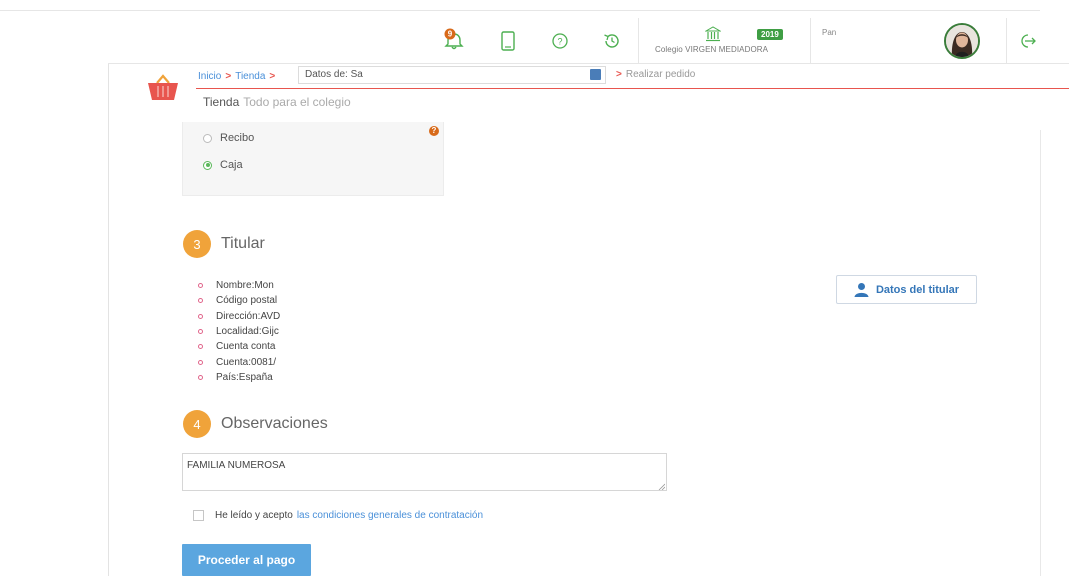  I want to click on terms-checkbox, so click(198, 515).